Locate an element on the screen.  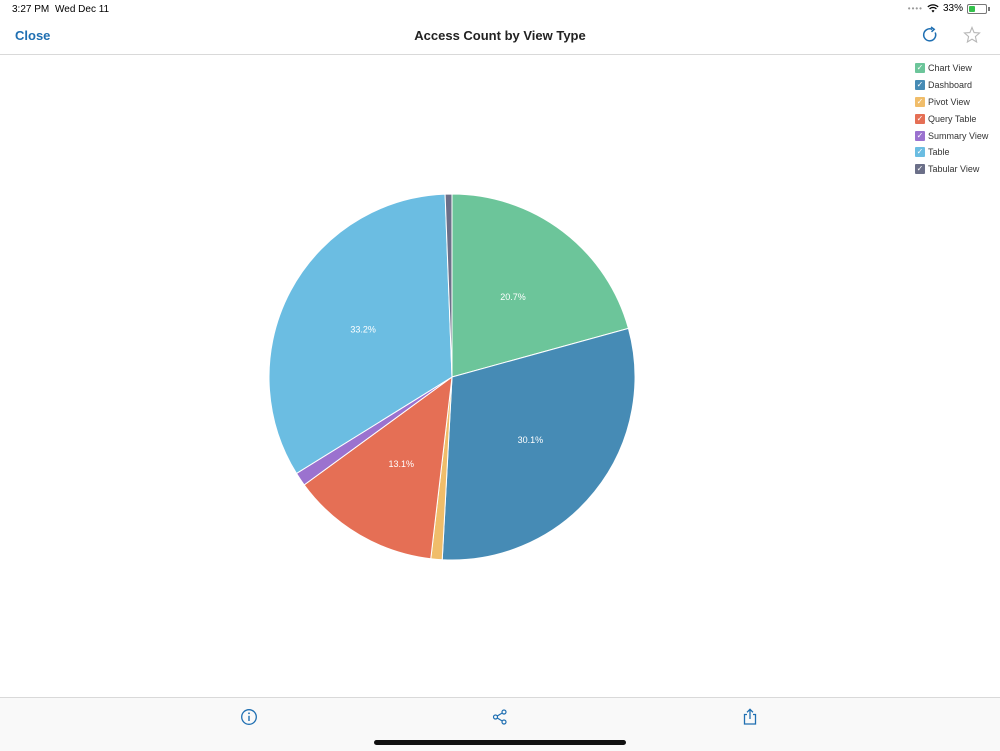
status-right: •••• 33% is located at coordinates (949, 8).